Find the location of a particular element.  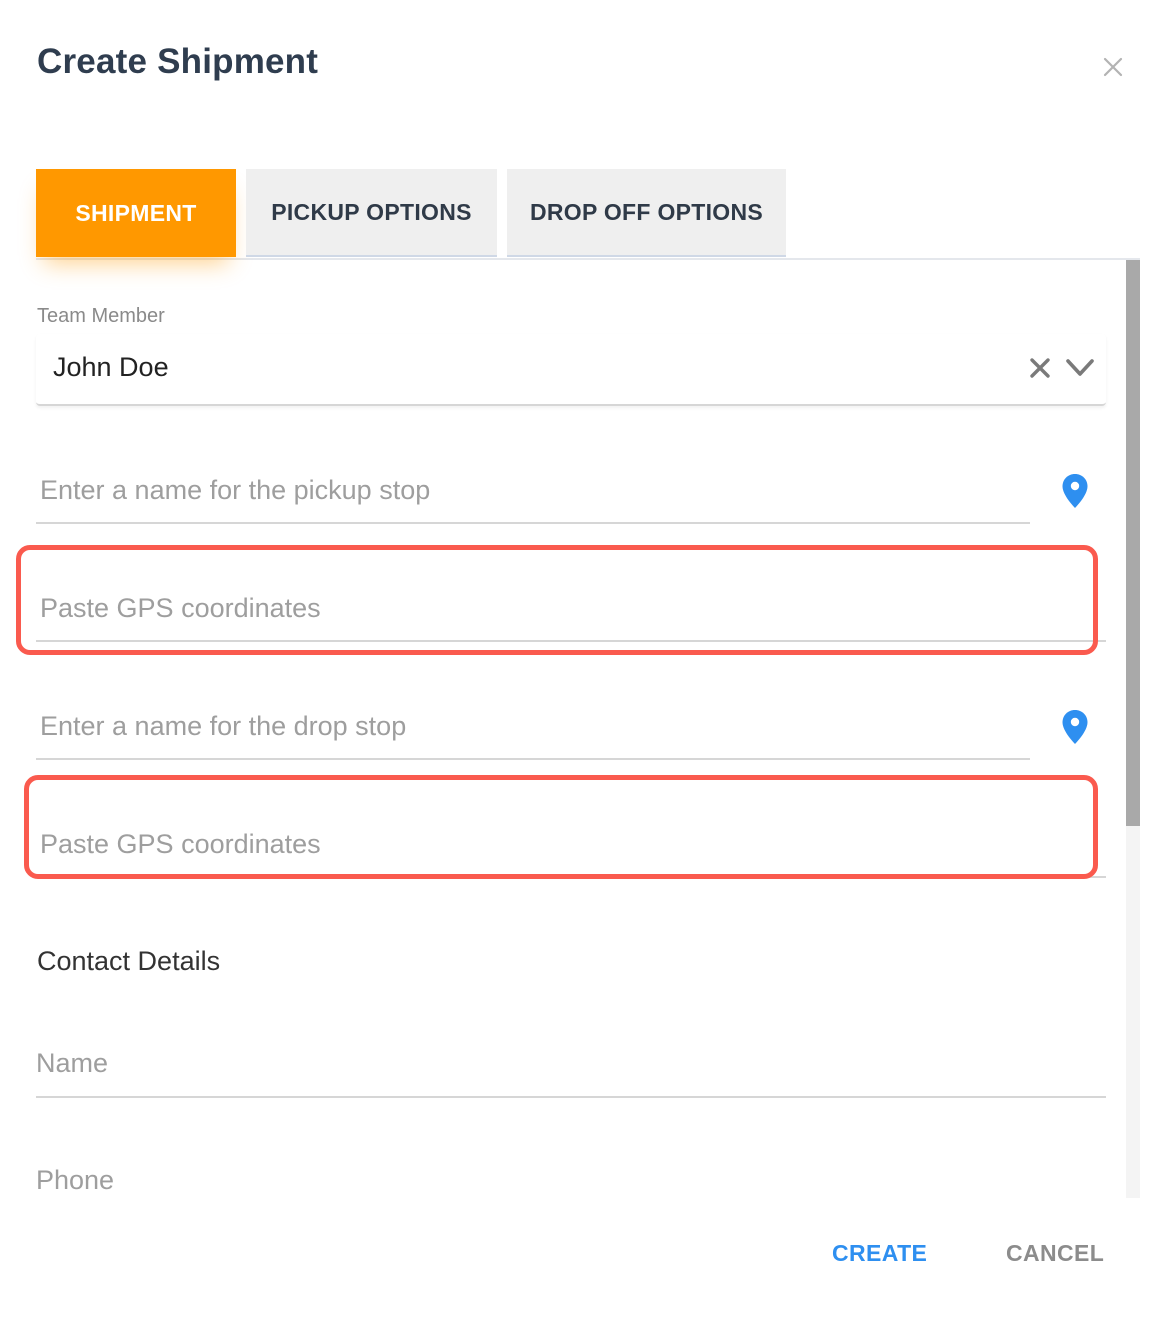

scrollbar-track is located at coordinates (1133, 729).